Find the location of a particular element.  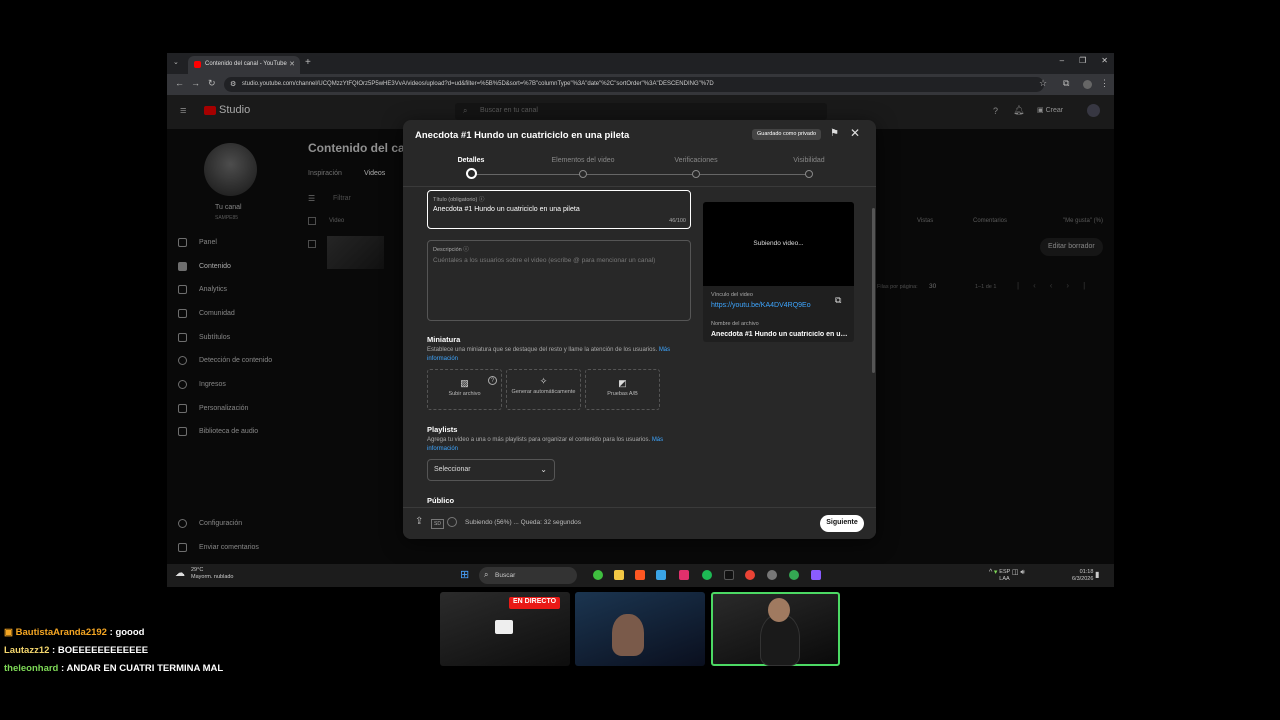

step-dot-active is located at coordinates (471, 173).